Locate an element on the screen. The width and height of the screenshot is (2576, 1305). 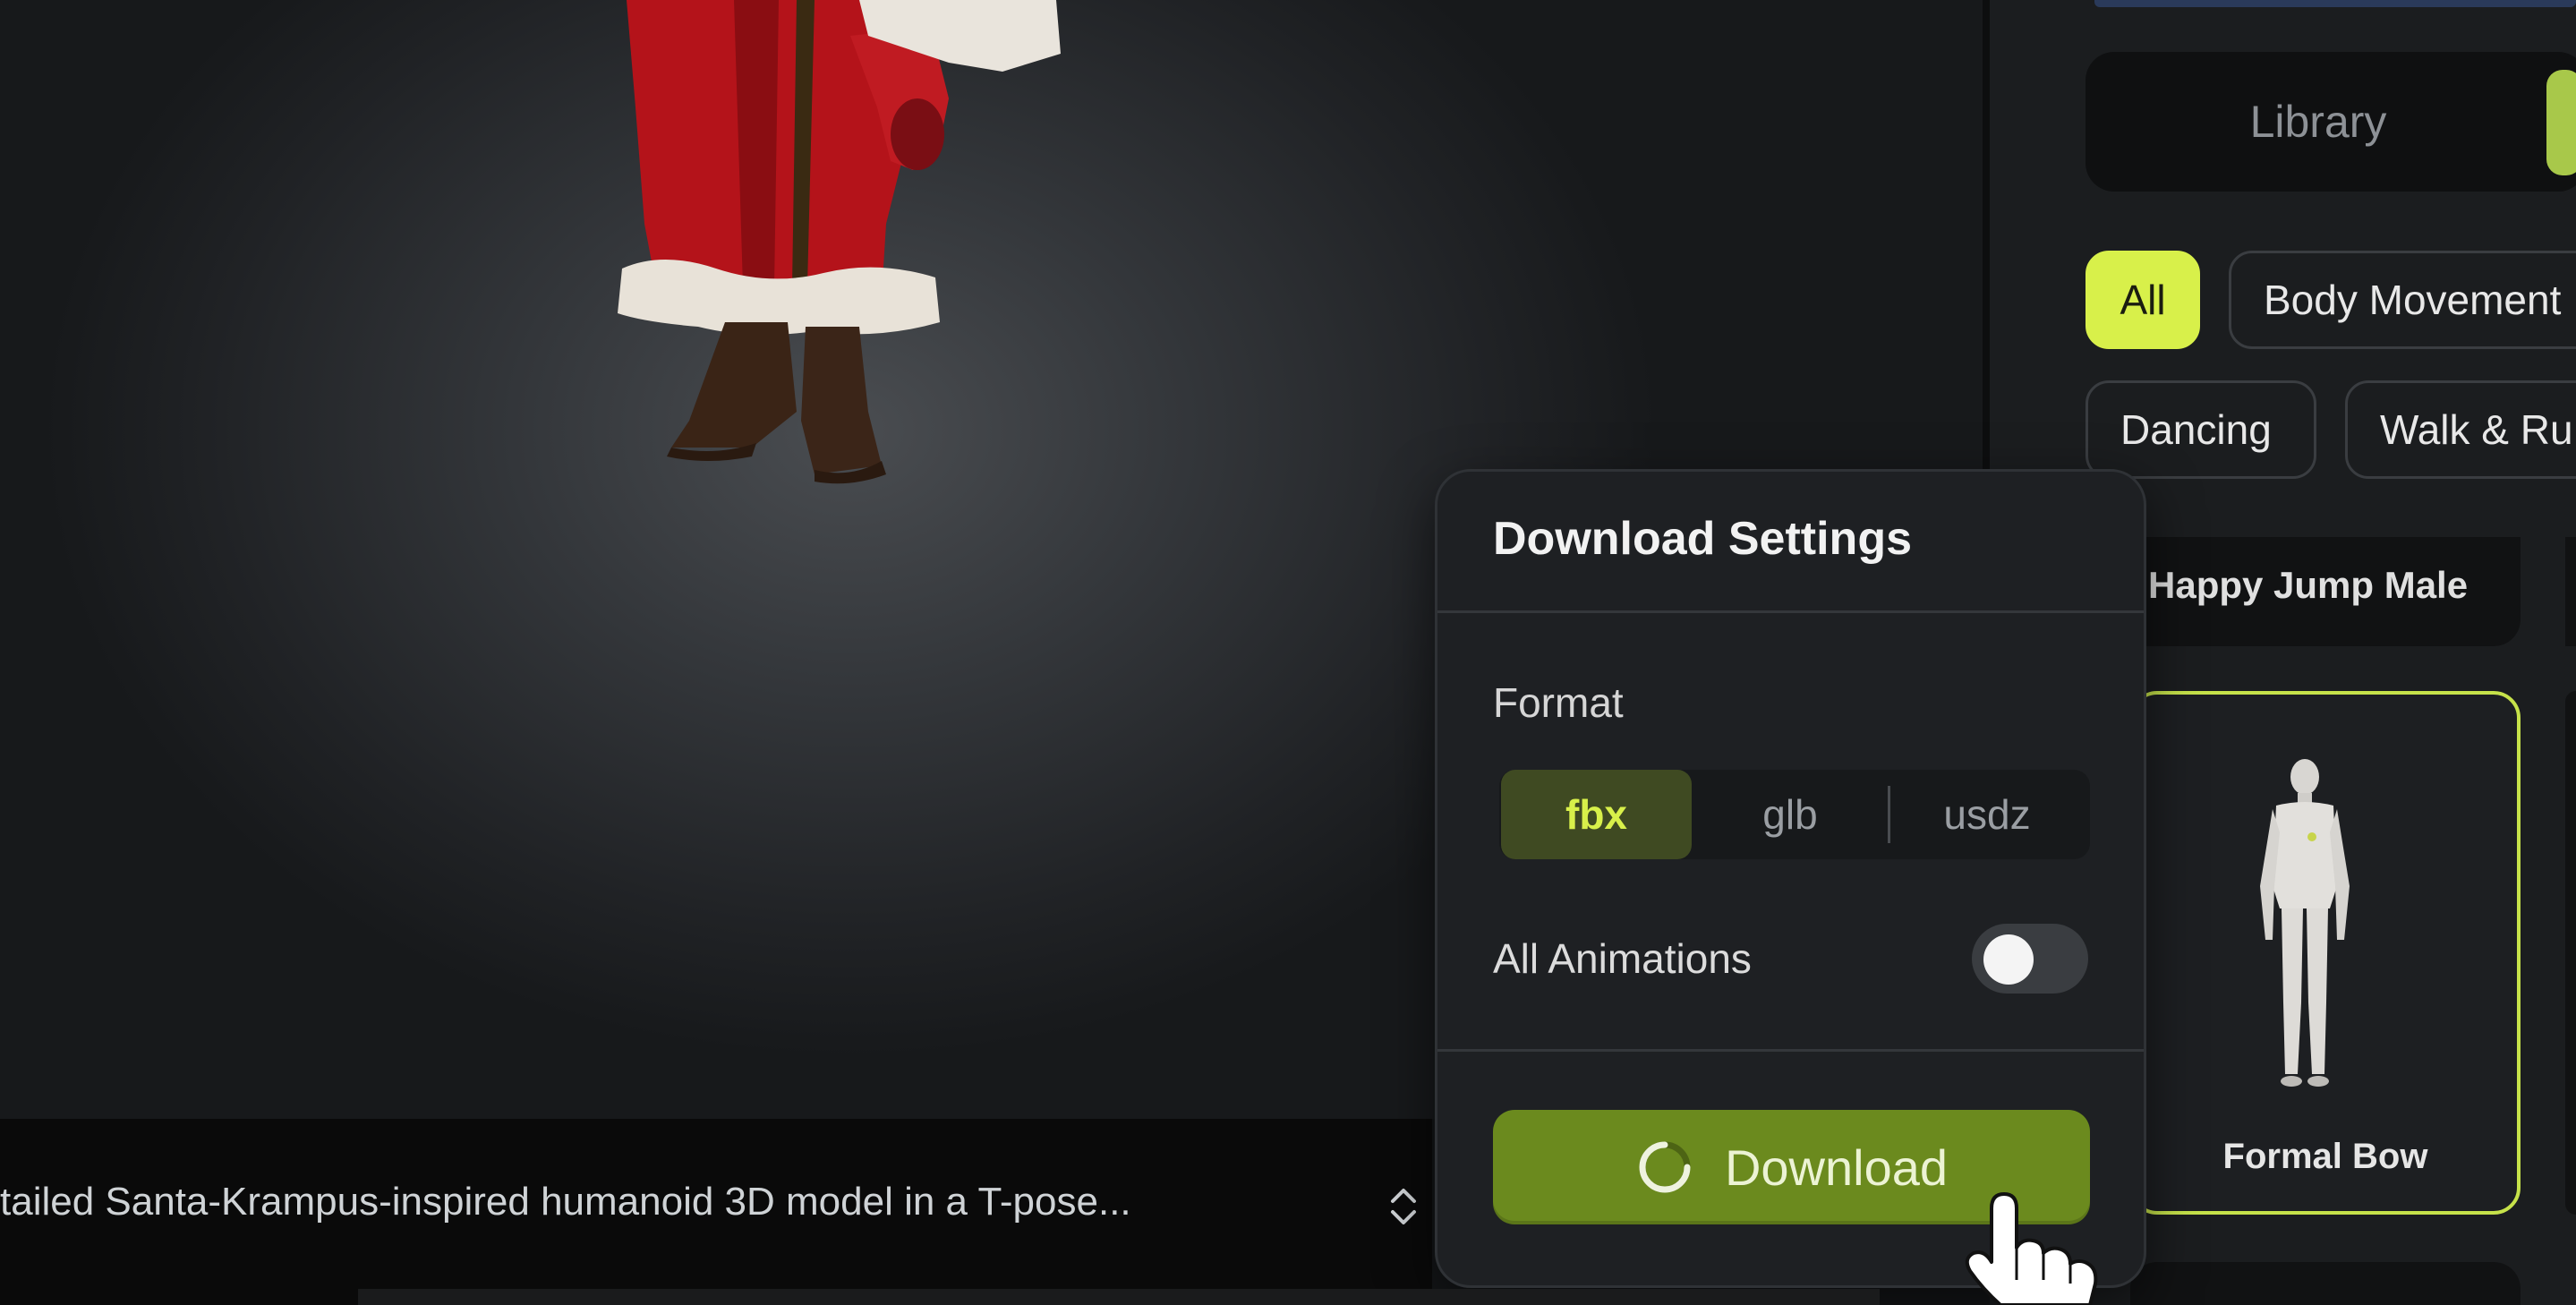
animation-card-label: Happy Jump Male is located at coordinates (2308, 585).